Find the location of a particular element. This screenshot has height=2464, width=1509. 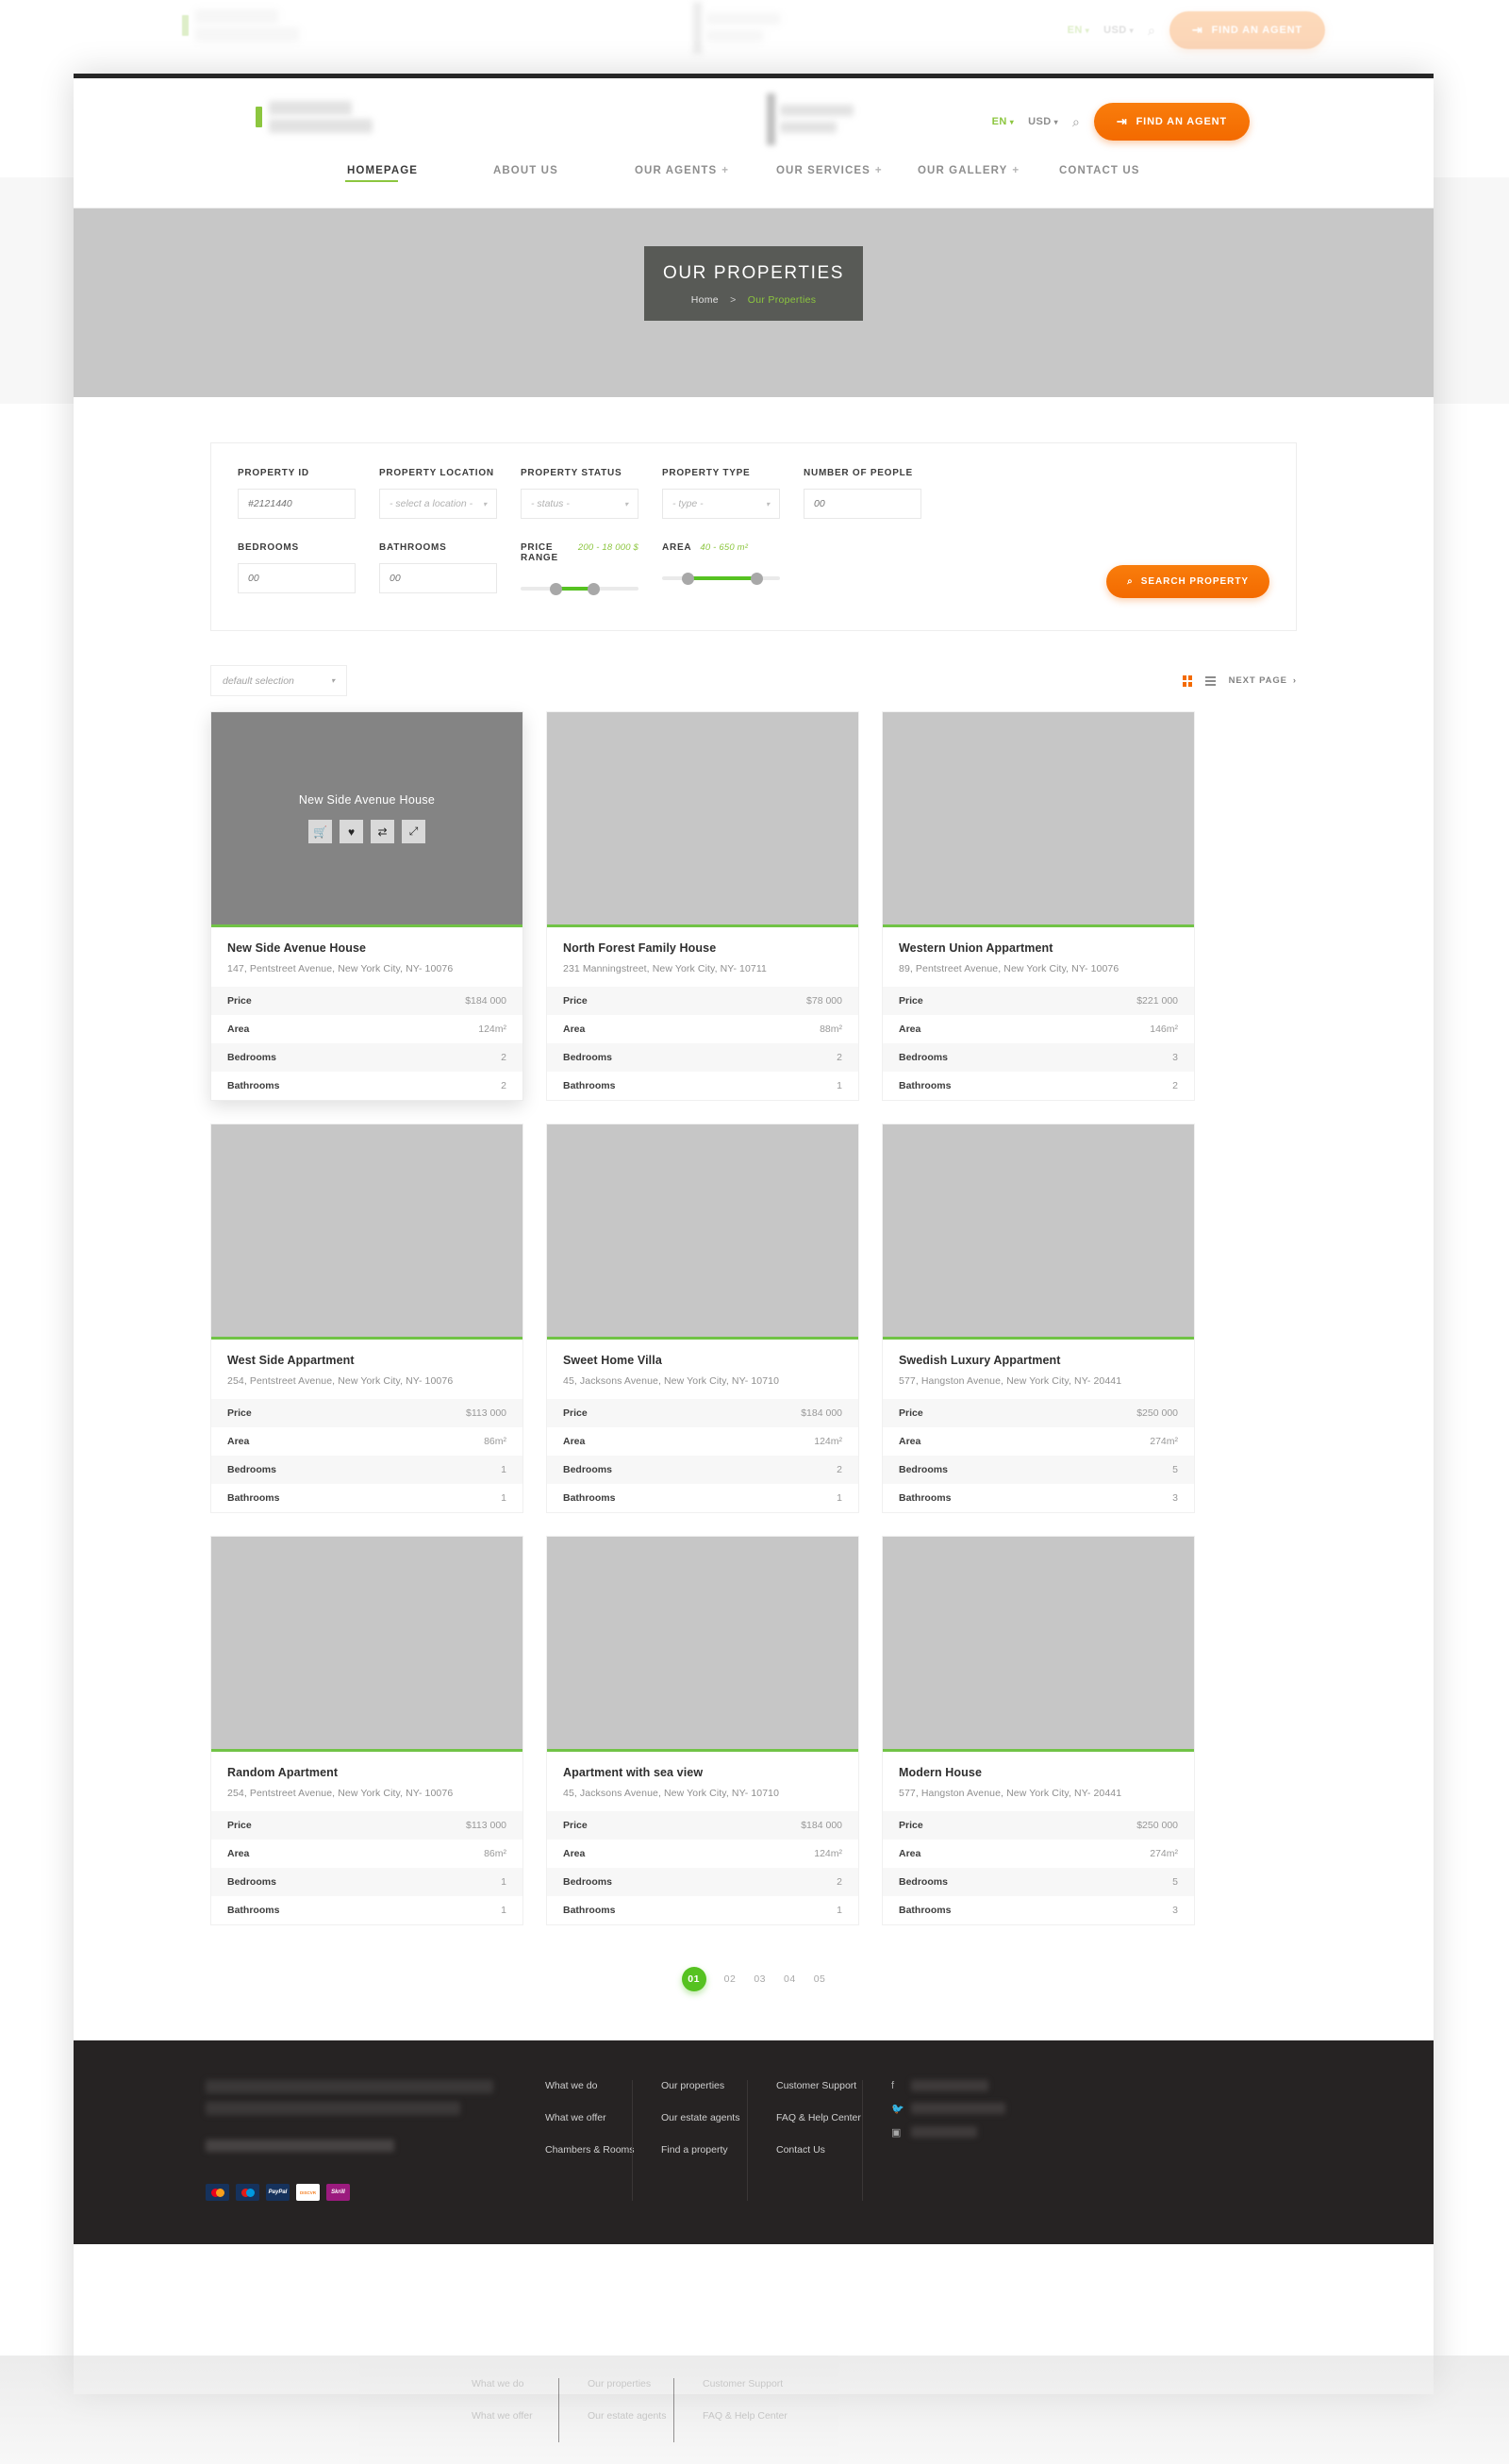

nav-item-our-services-label: OUR SERVICES is located at coordinates (823, 171).